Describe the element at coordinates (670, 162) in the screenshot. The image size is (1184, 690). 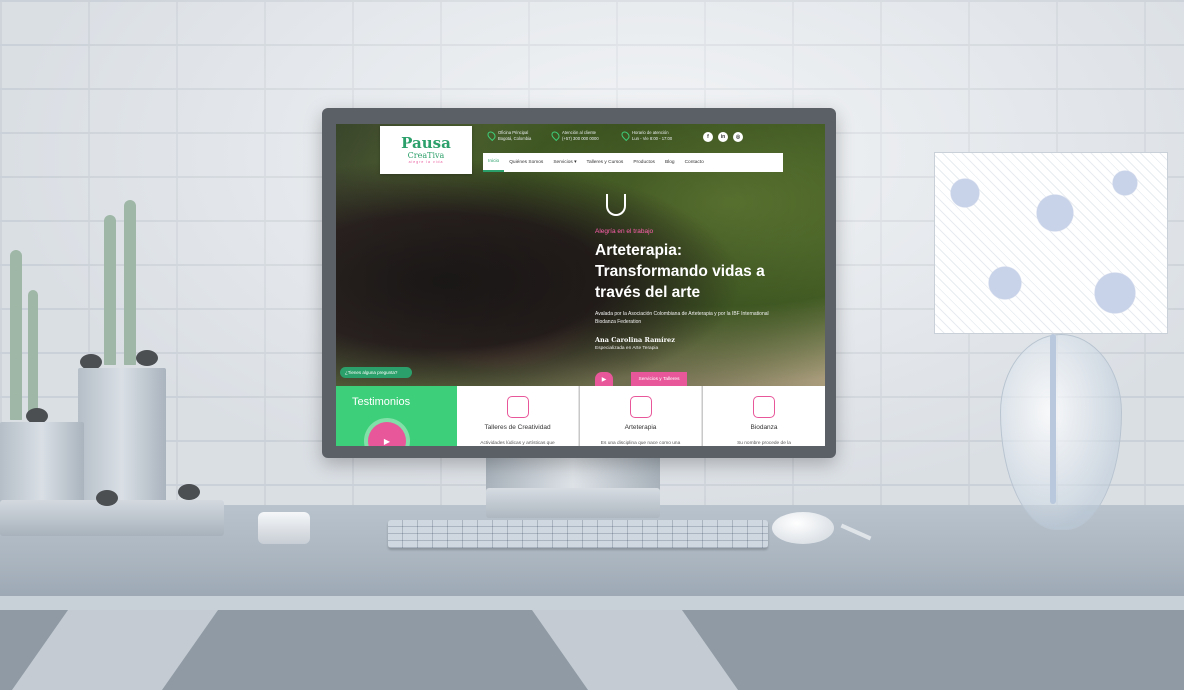
I see `nav-item-blog: Blog` at that location.